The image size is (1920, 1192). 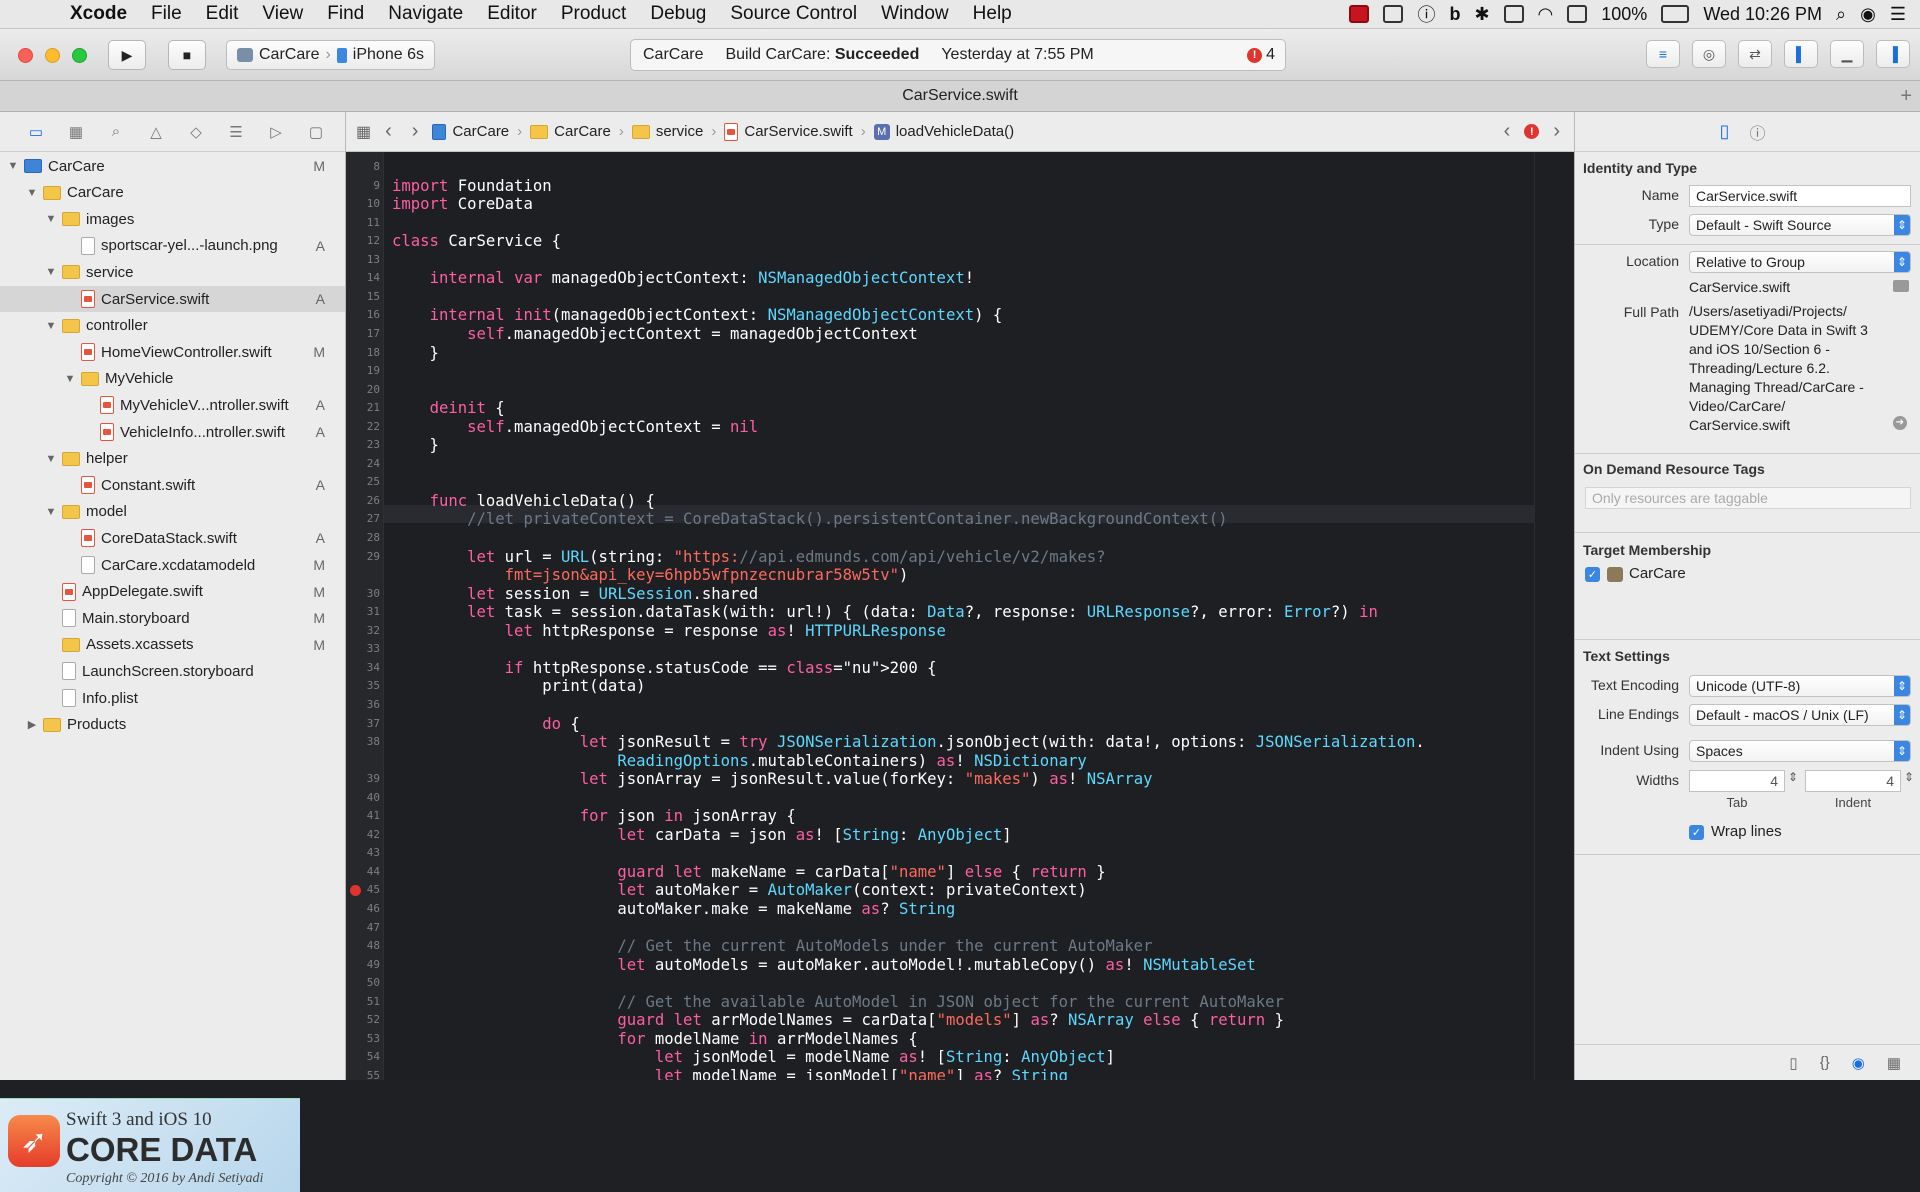 I want to click on clock: Wed 10:26 PM, so click(x=1762, y=14).